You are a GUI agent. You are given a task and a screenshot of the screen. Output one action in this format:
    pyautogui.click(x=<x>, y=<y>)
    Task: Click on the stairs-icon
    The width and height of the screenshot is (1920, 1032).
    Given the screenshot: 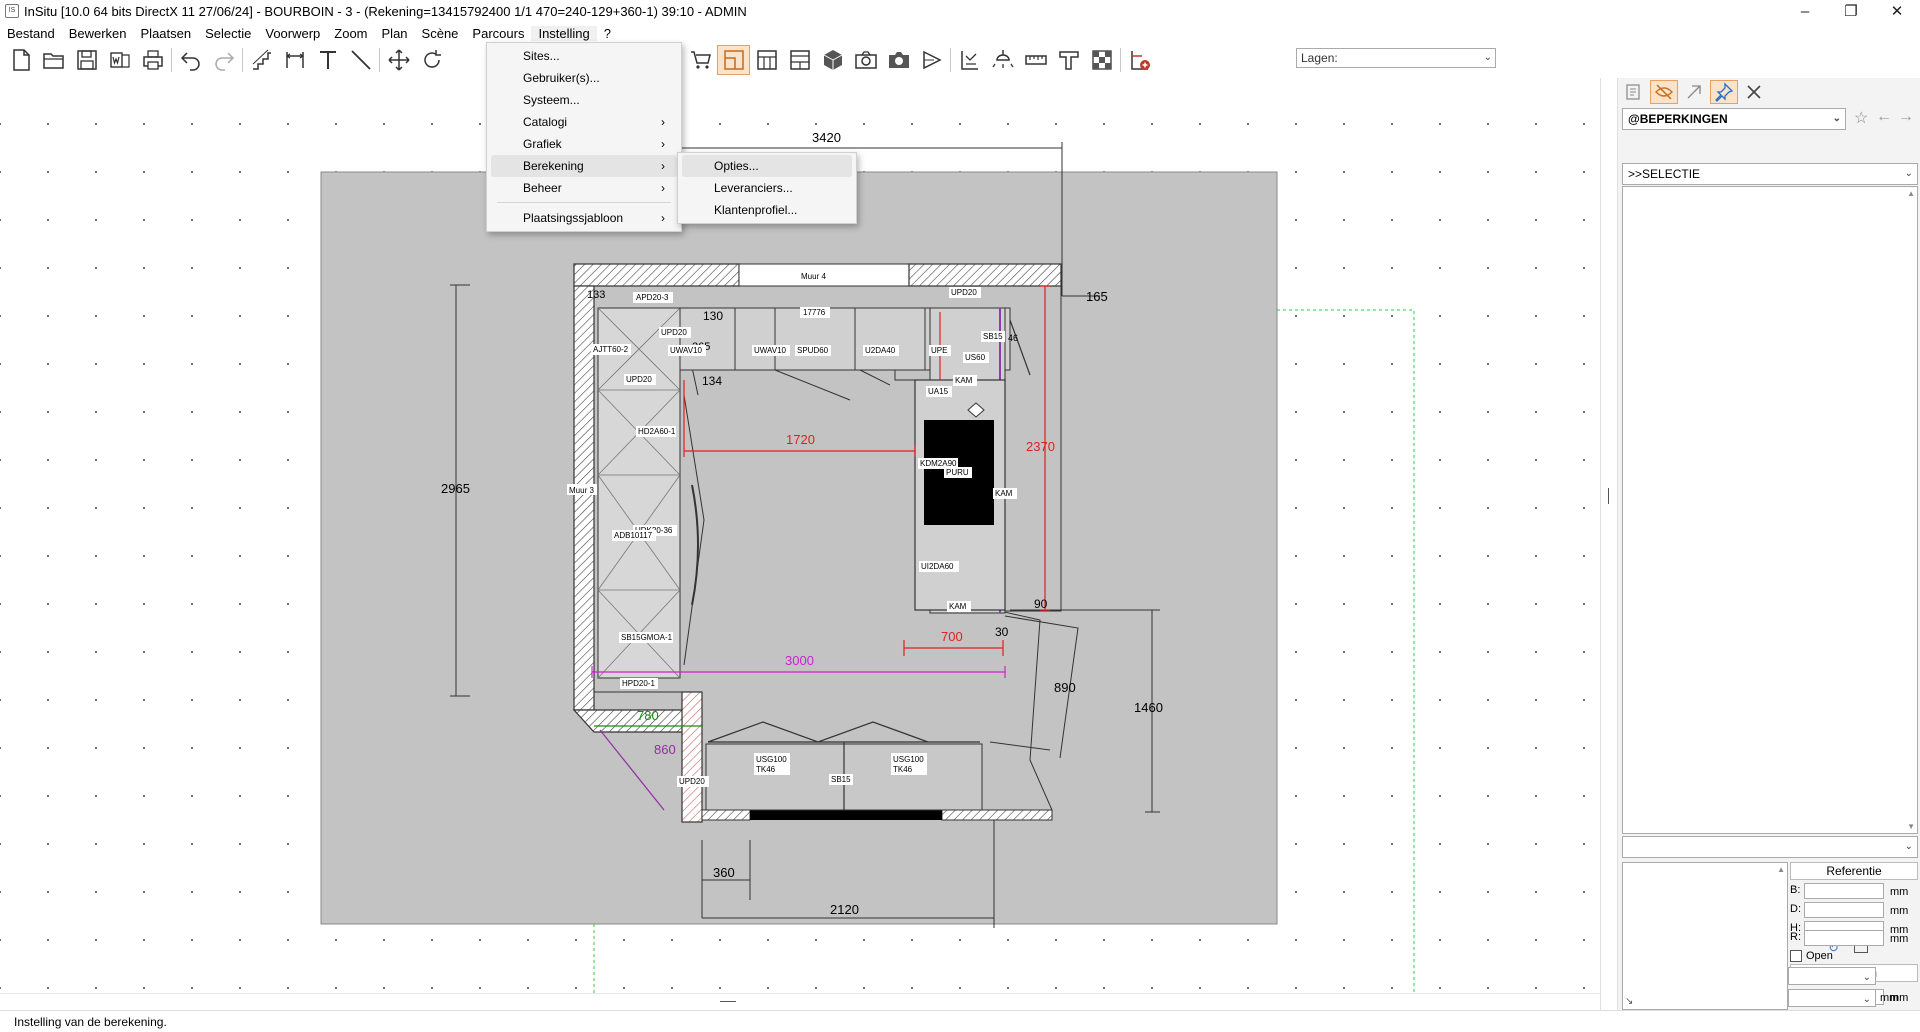 What is the action you would take?
    pyautogui.click(x=261, y=59)
    